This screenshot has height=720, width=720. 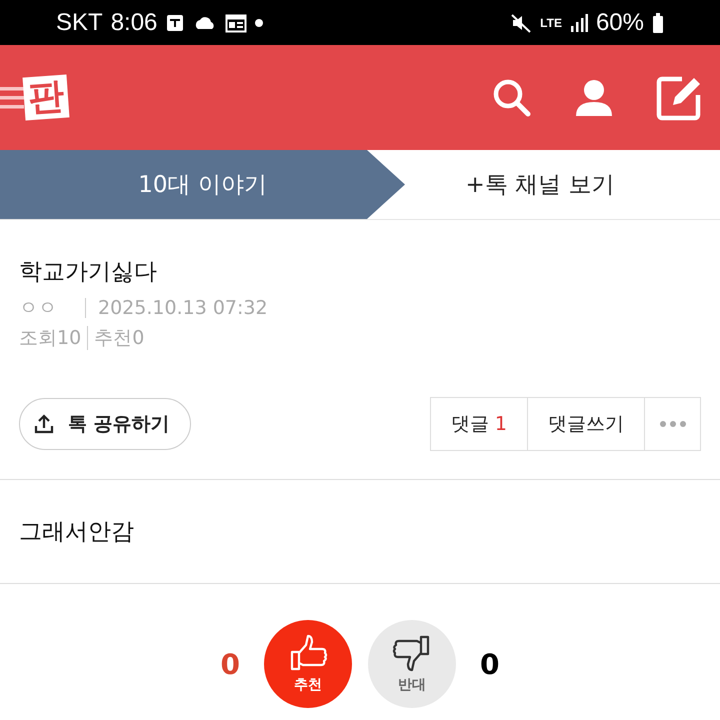 I want to click on more-icon, so click(x=672, y=424).